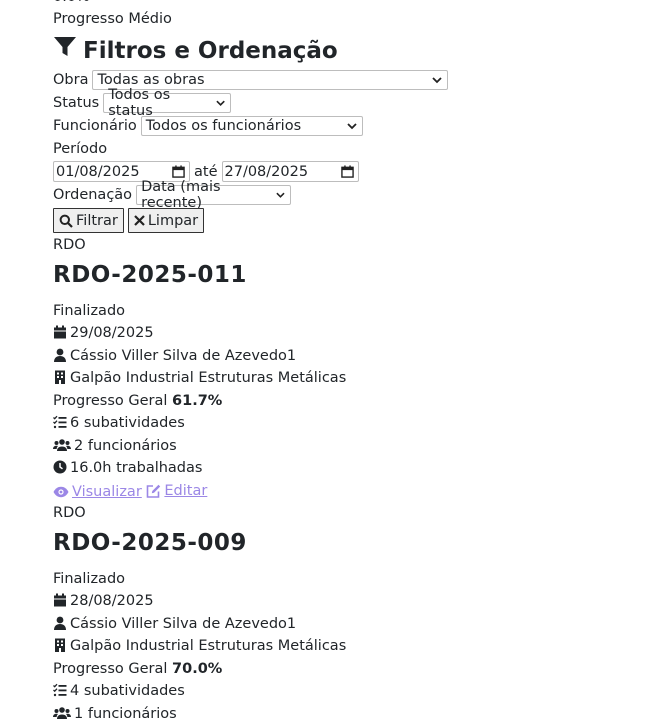 Image resolution: width=649 pixels, height=725 pixels. I want to click on periodo-label: Período, so click(348, 149).